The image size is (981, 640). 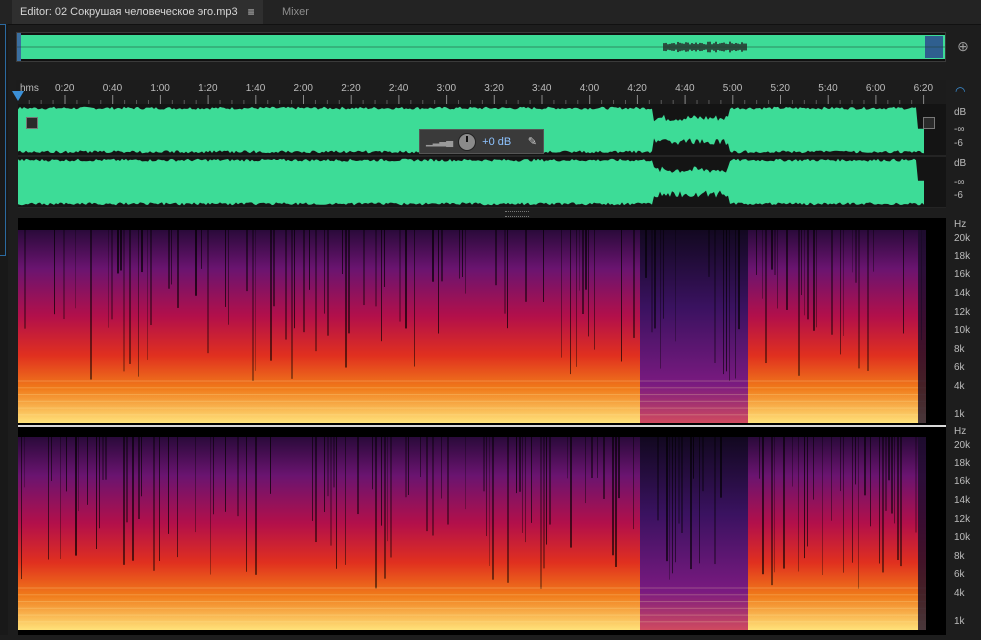 I want to click on headphones-icon: ◠, so click(x=962, y=91).